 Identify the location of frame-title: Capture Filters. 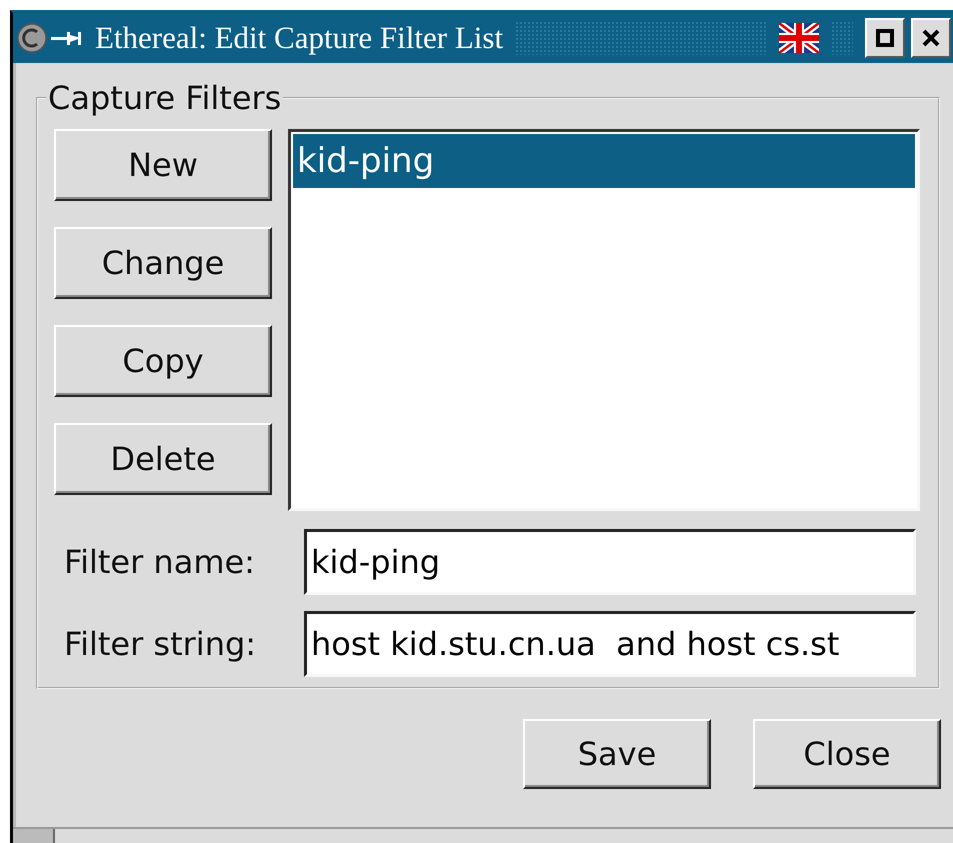
(164, 98).